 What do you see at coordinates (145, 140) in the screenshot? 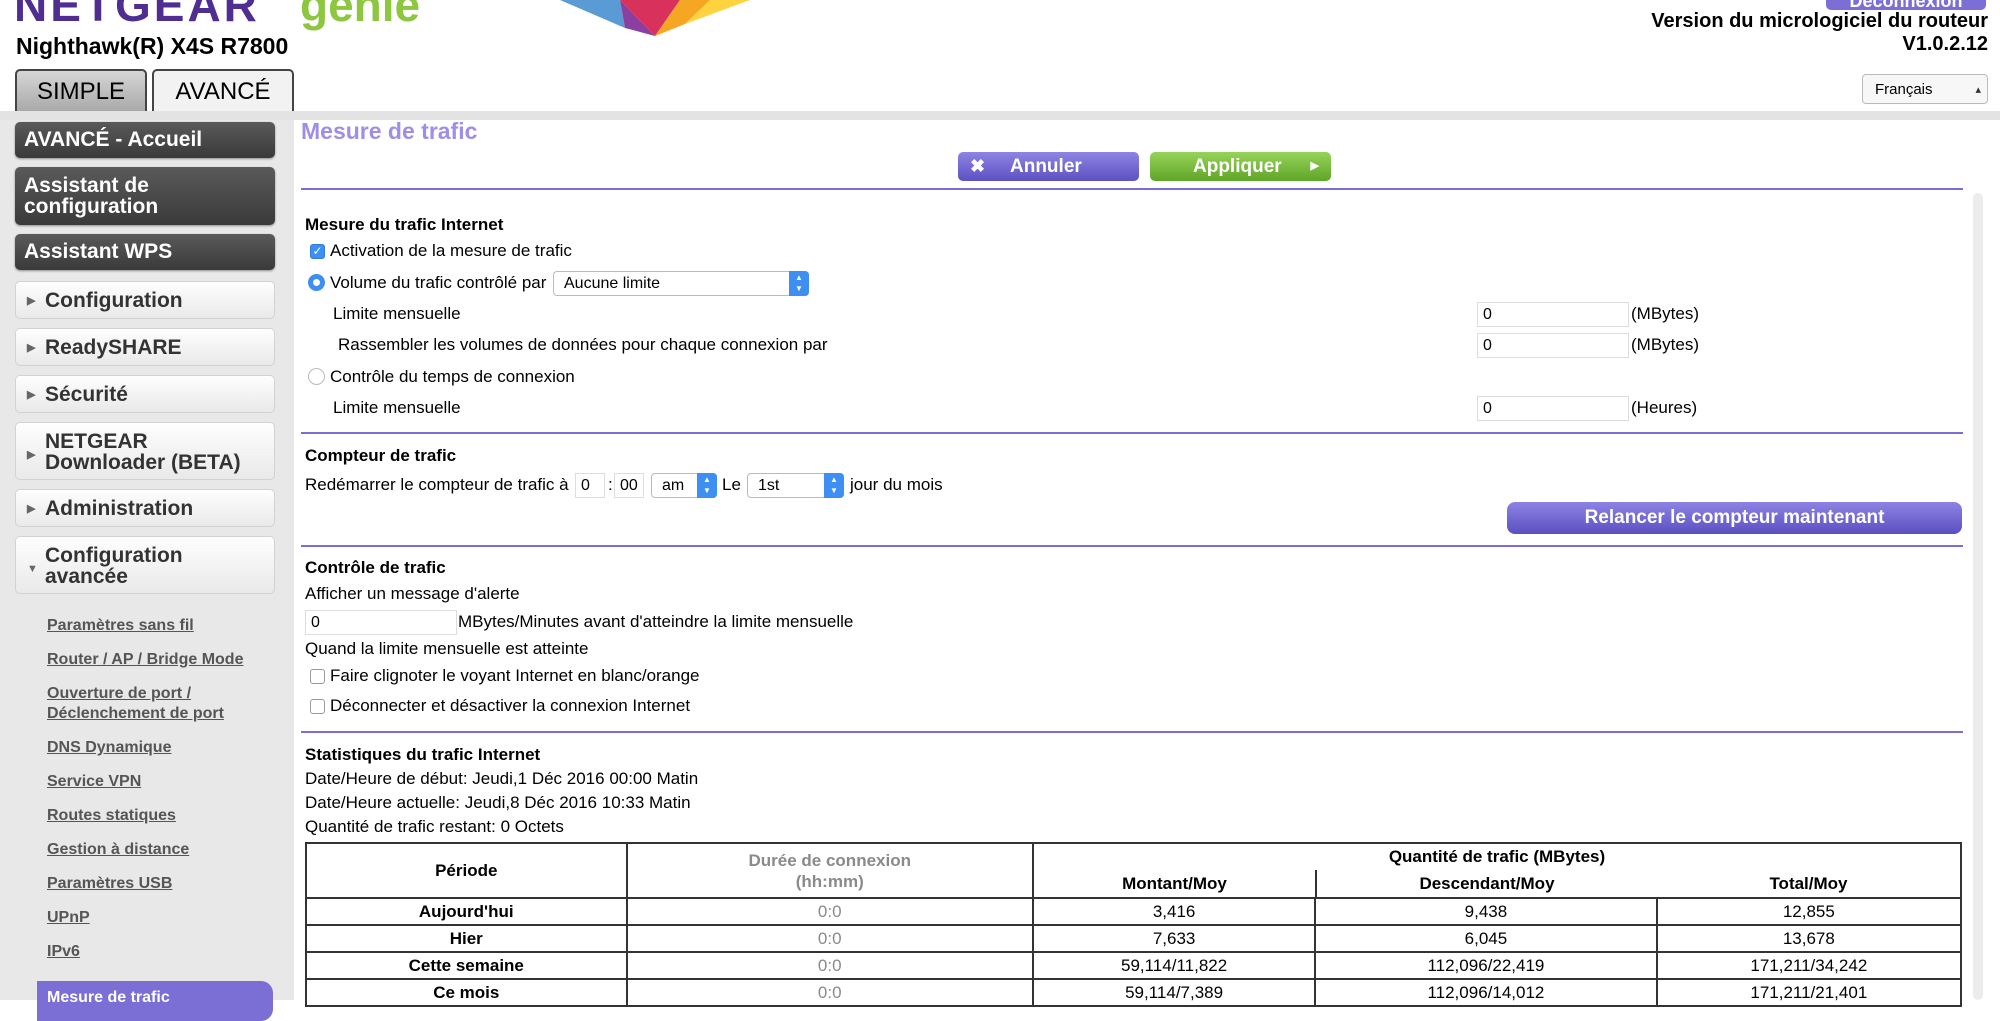
I see `sidebar-home-button: AVANCÉ - Accueil` at bounding box center [145, 140].